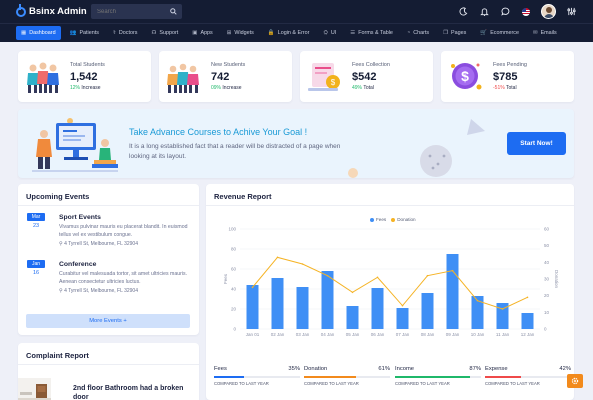  What do you see at coordinates (271, 33) in the screenshot?
I see `lock-icon: 🔒` at bounding box center [271, 33].